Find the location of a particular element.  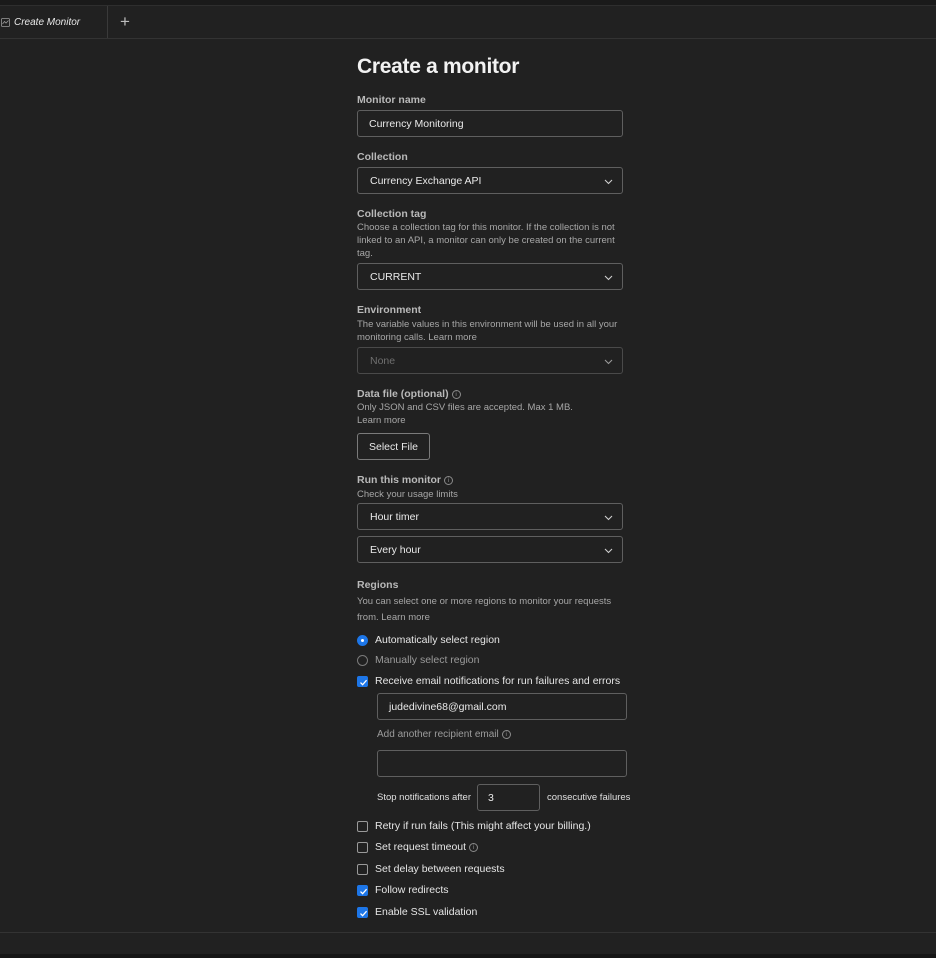

delay-checkbox is located at coordinates (362, 869).